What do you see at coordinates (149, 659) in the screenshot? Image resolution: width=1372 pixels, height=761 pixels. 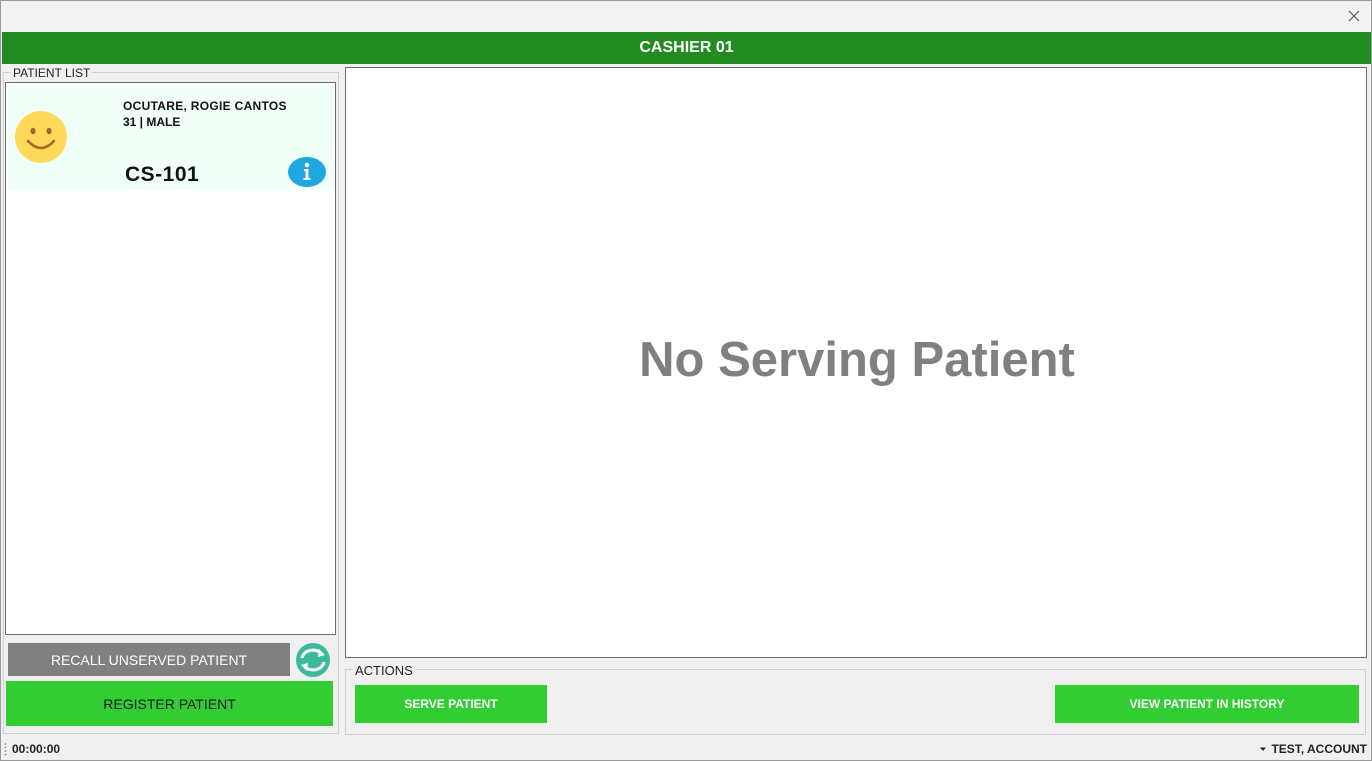 I see `recall-unserved-button: RECALL UNSERVED PATIENT` at bounding box center [149, 659].